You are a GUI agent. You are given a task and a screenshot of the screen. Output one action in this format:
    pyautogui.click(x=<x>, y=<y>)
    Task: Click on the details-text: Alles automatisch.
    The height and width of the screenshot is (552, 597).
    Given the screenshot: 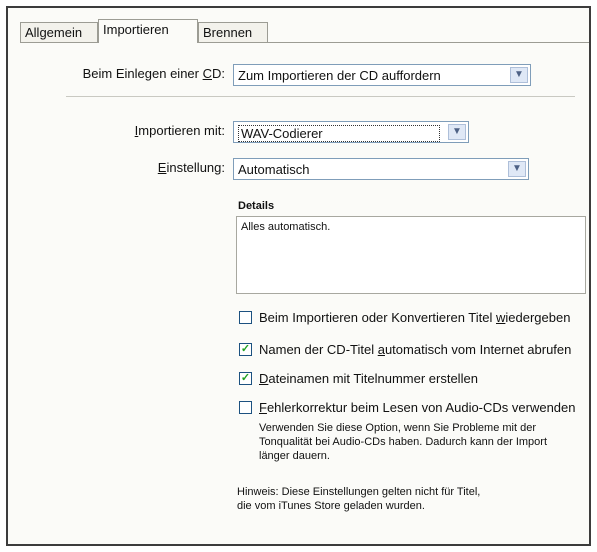 What is the action you would take?
    pyautogui.click(x=286, y=227)
    